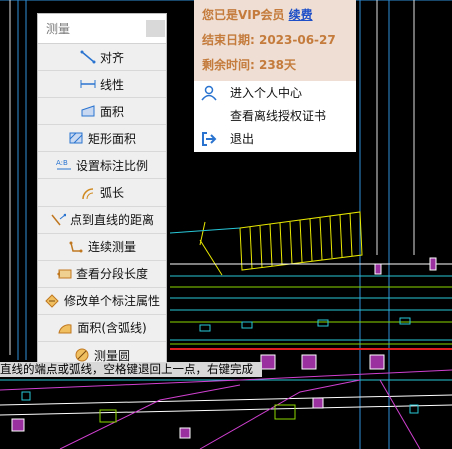 The image size is (452, 449). Describe the element at coordinates (111, 57) in the screenshot. I see `tool-label: 对齐` at that location.